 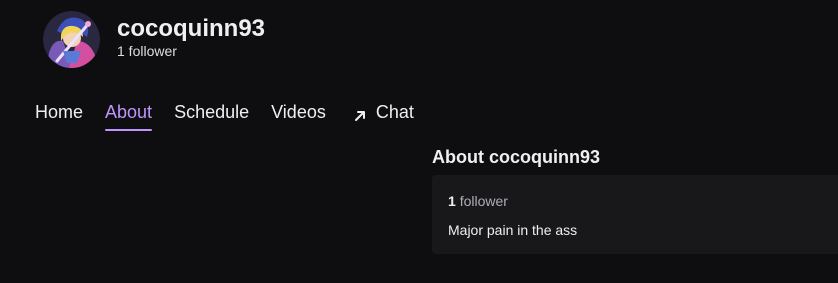 What do you see at coordinates (147, 50) in the screenshot?
I see `channel-follower-count: 1 follower` at bounding box center [147, 50].